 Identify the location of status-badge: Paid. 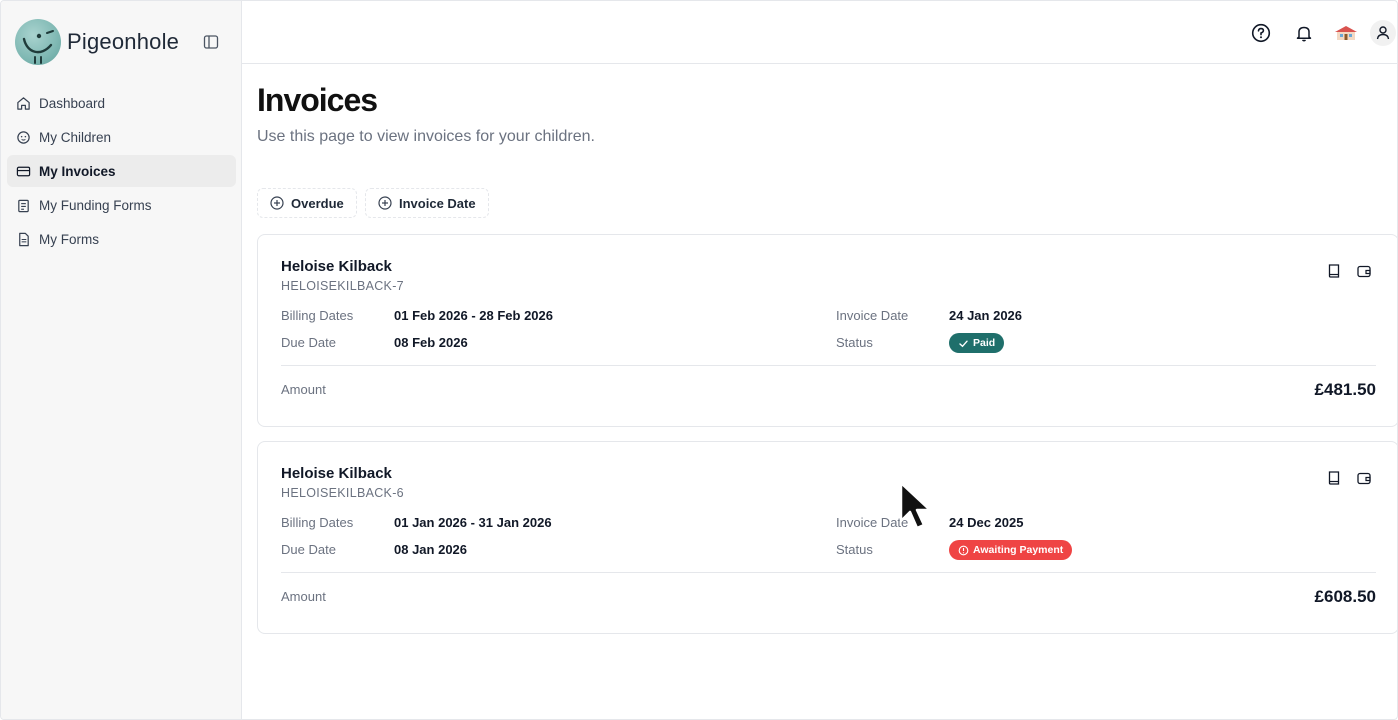
(977, 343).